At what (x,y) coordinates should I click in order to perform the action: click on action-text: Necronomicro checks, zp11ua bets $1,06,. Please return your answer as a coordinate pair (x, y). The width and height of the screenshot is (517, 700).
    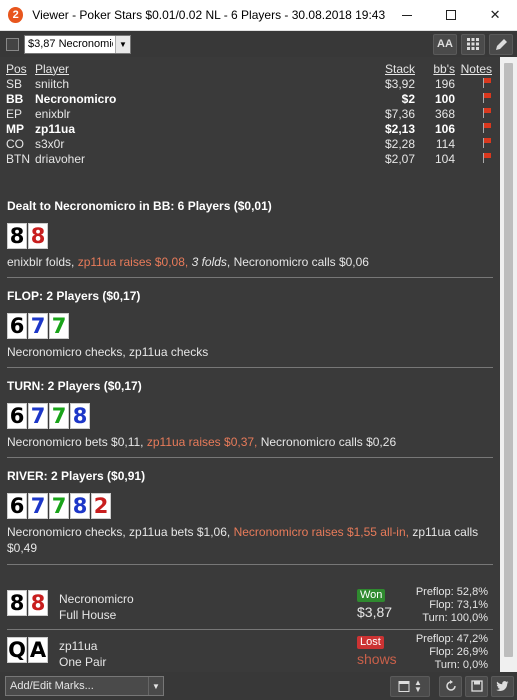
    Looking at the image, I should click on (120, 532).